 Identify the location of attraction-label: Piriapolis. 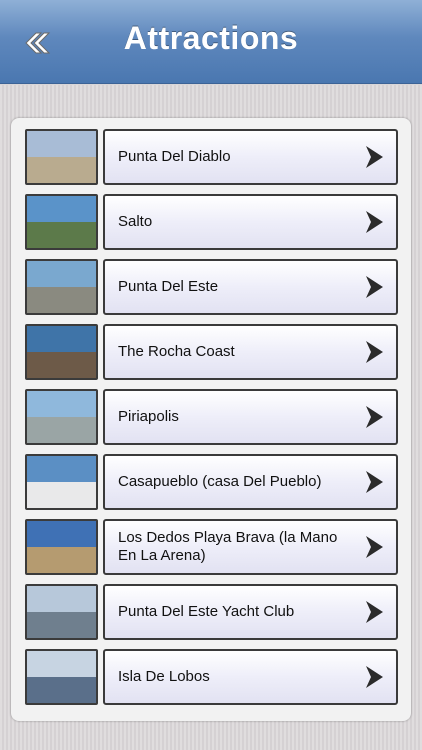
(148, 416).